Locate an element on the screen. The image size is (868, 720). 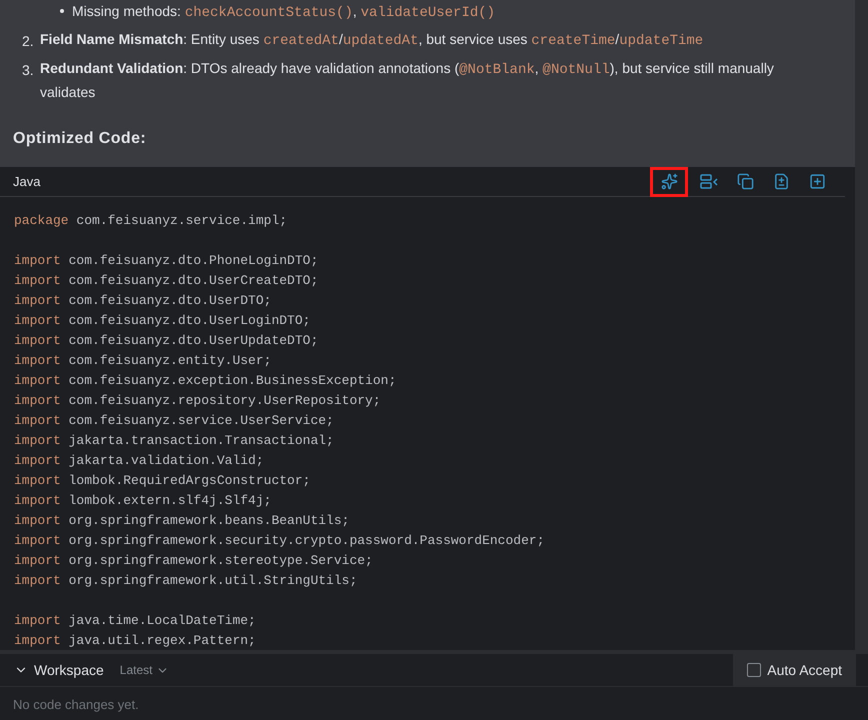
empty-message: No code changes yet. is located at coordinates (76, 705).